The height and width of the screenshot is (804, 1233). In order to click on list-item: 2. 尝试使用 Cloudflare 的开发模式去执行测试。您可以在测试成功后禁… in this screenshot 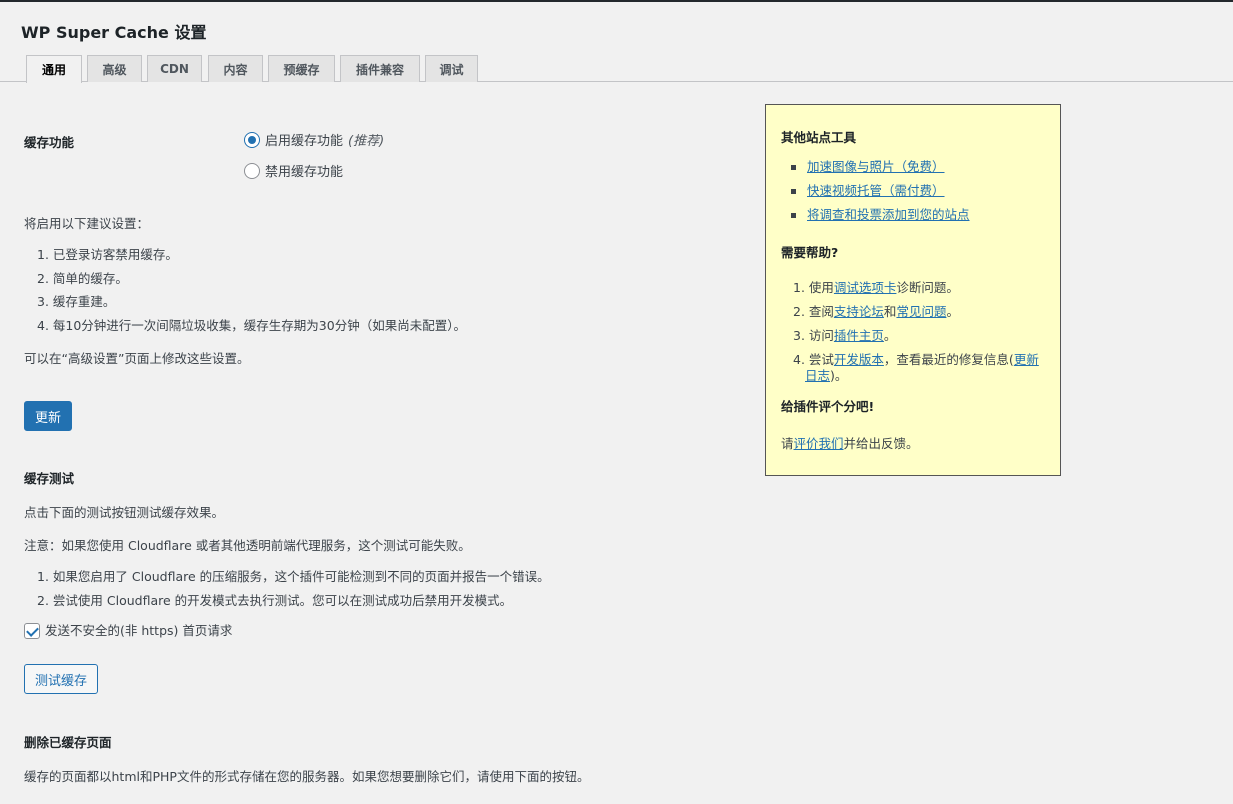, I will do `click(275, 600)`.